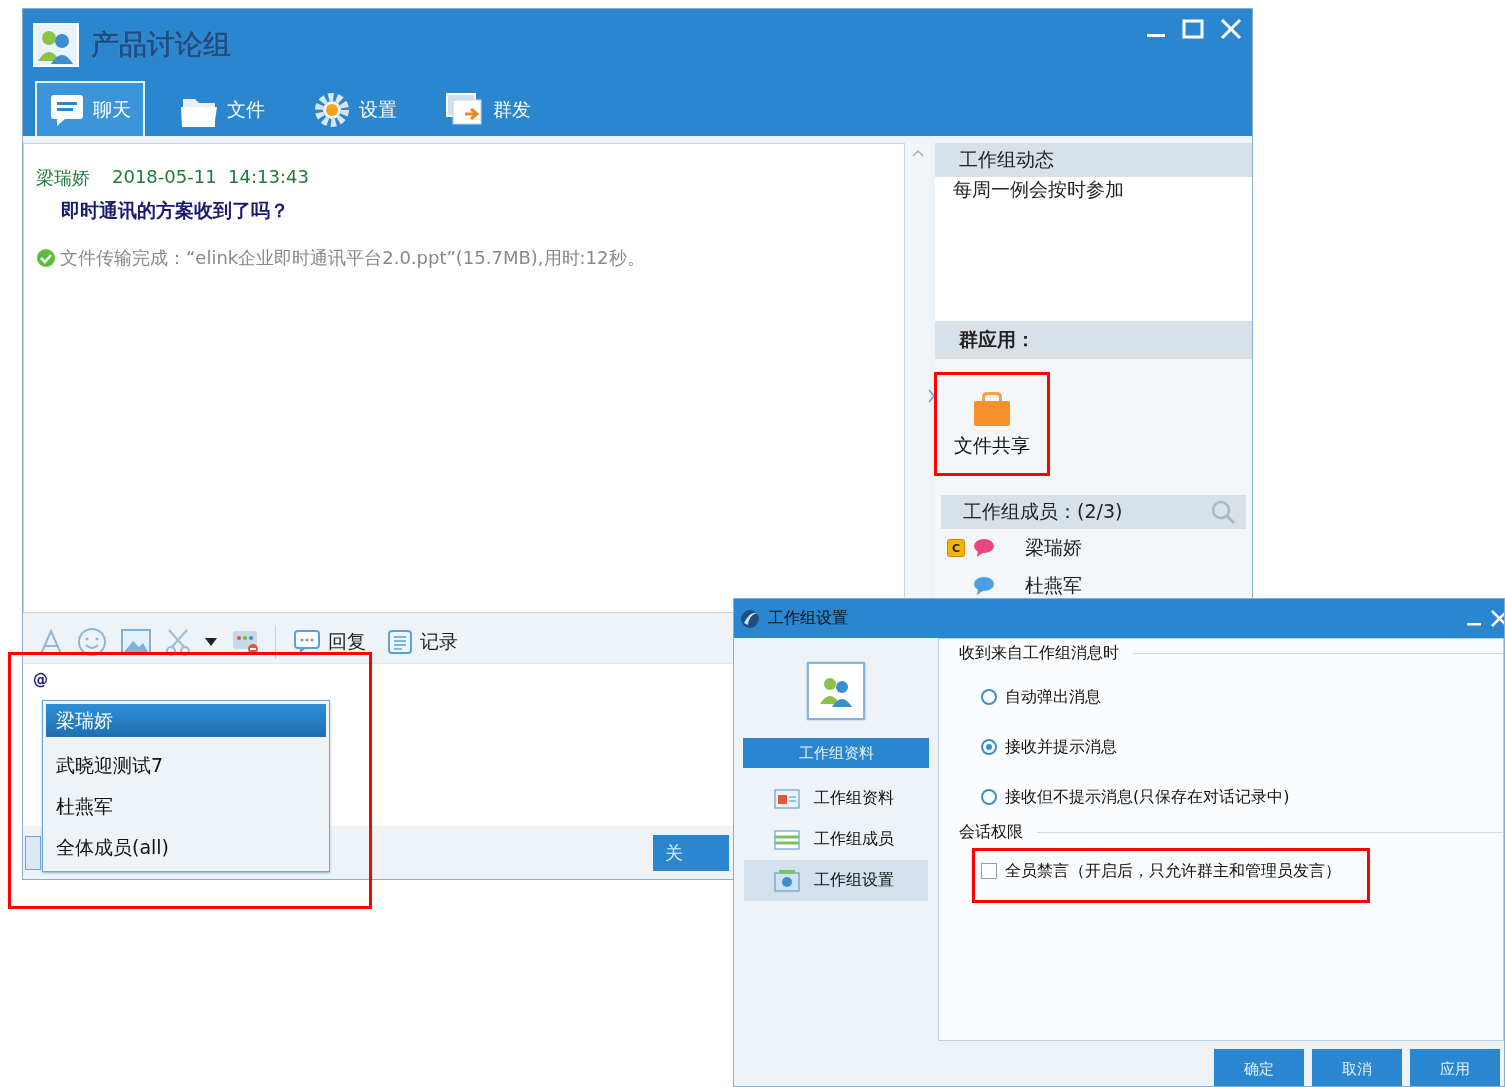 The width and height of the screenshot is (1505, 1087). What do you see at coordinates (51, 642) in the screenshot?
I see `font-icon` at bounding box center [51, 642].